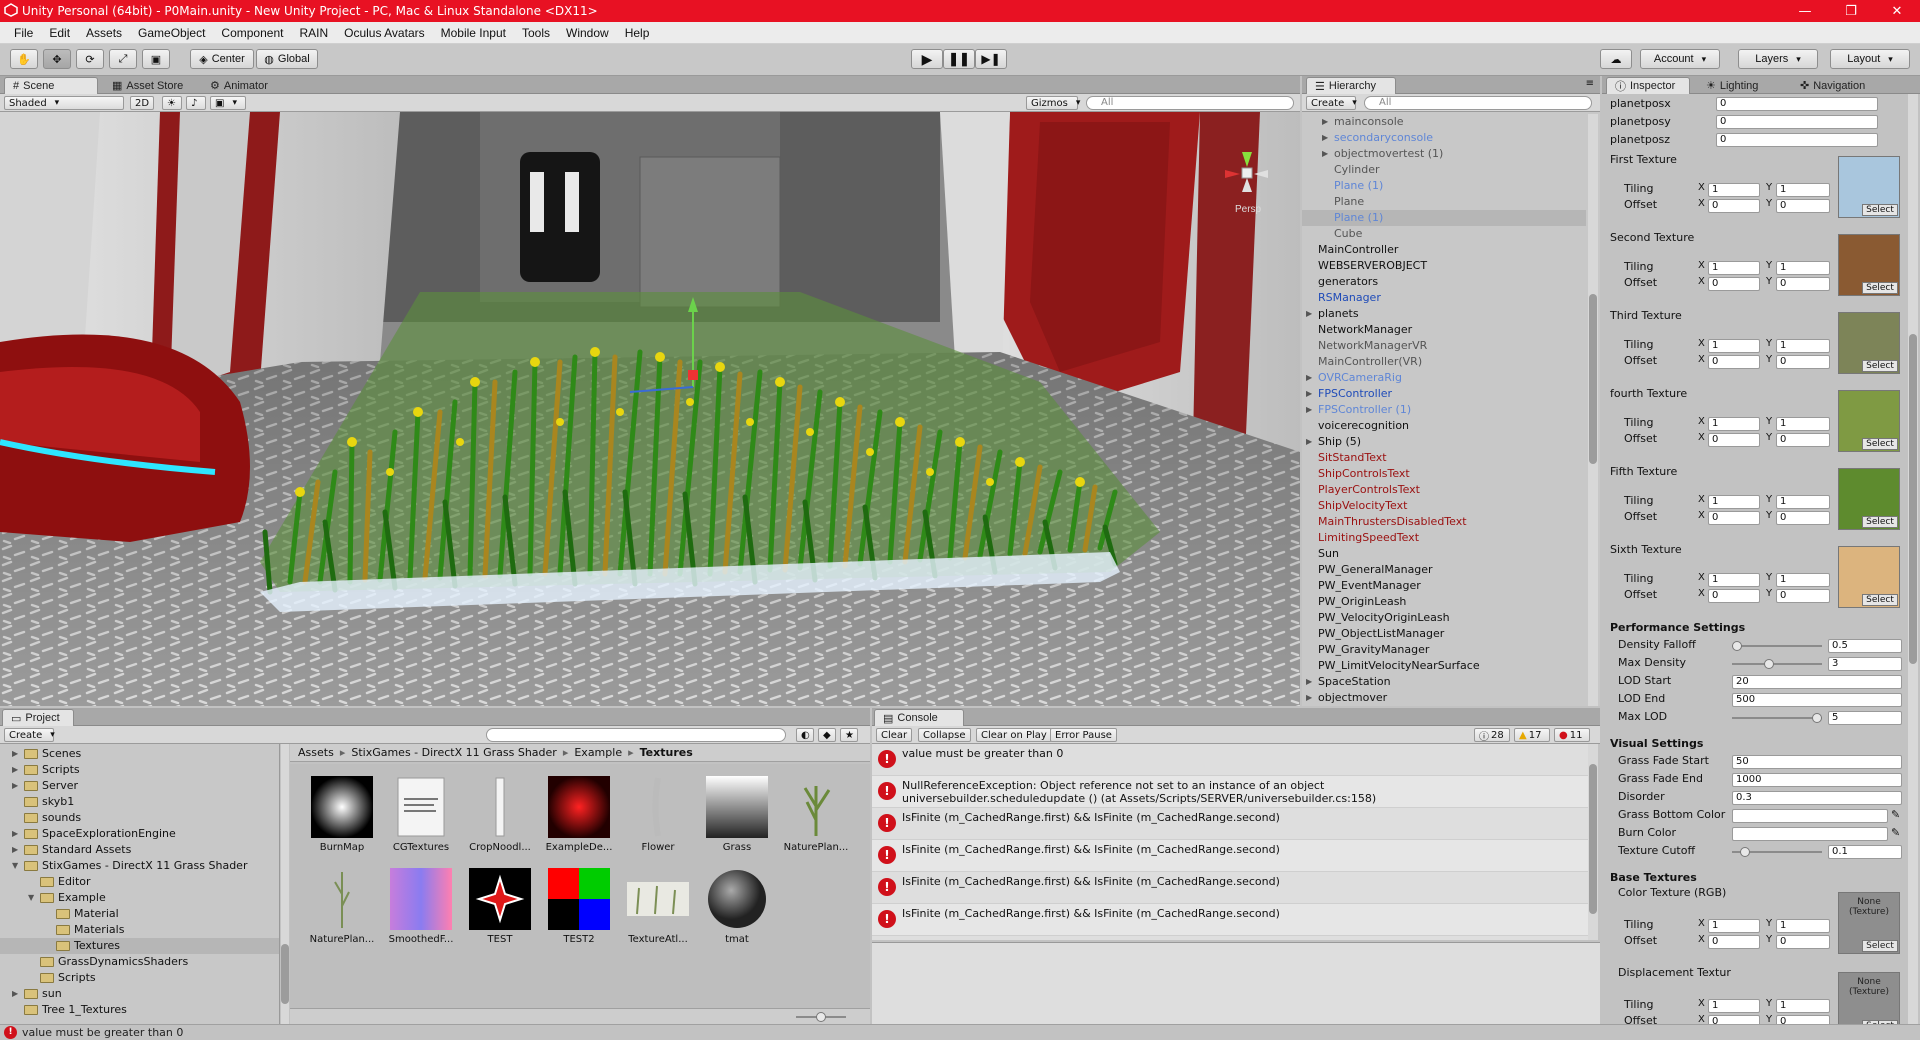 Image resolution: width=1920 pixels, height=1040 pixels. Describe the element at coordinates (342, 814) in the screenshot. I see `asset-item: BurnMap` at that location.